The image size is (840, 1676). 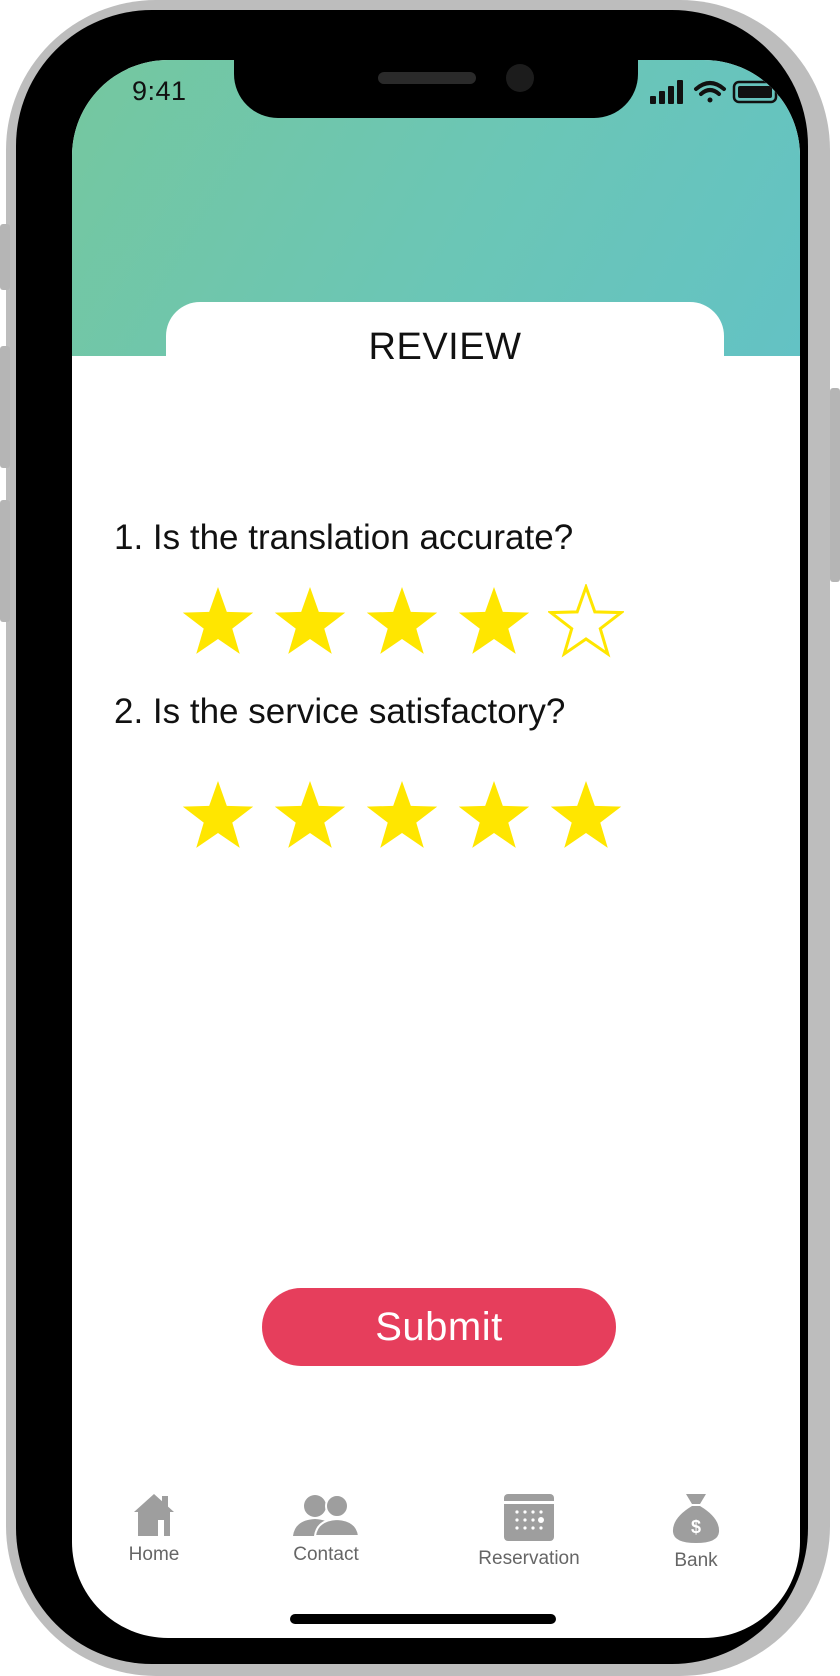 What do you see at coordinates (5, 407) in the screenshot?
I see `volume-up-button` at bounding box center [5, 407].